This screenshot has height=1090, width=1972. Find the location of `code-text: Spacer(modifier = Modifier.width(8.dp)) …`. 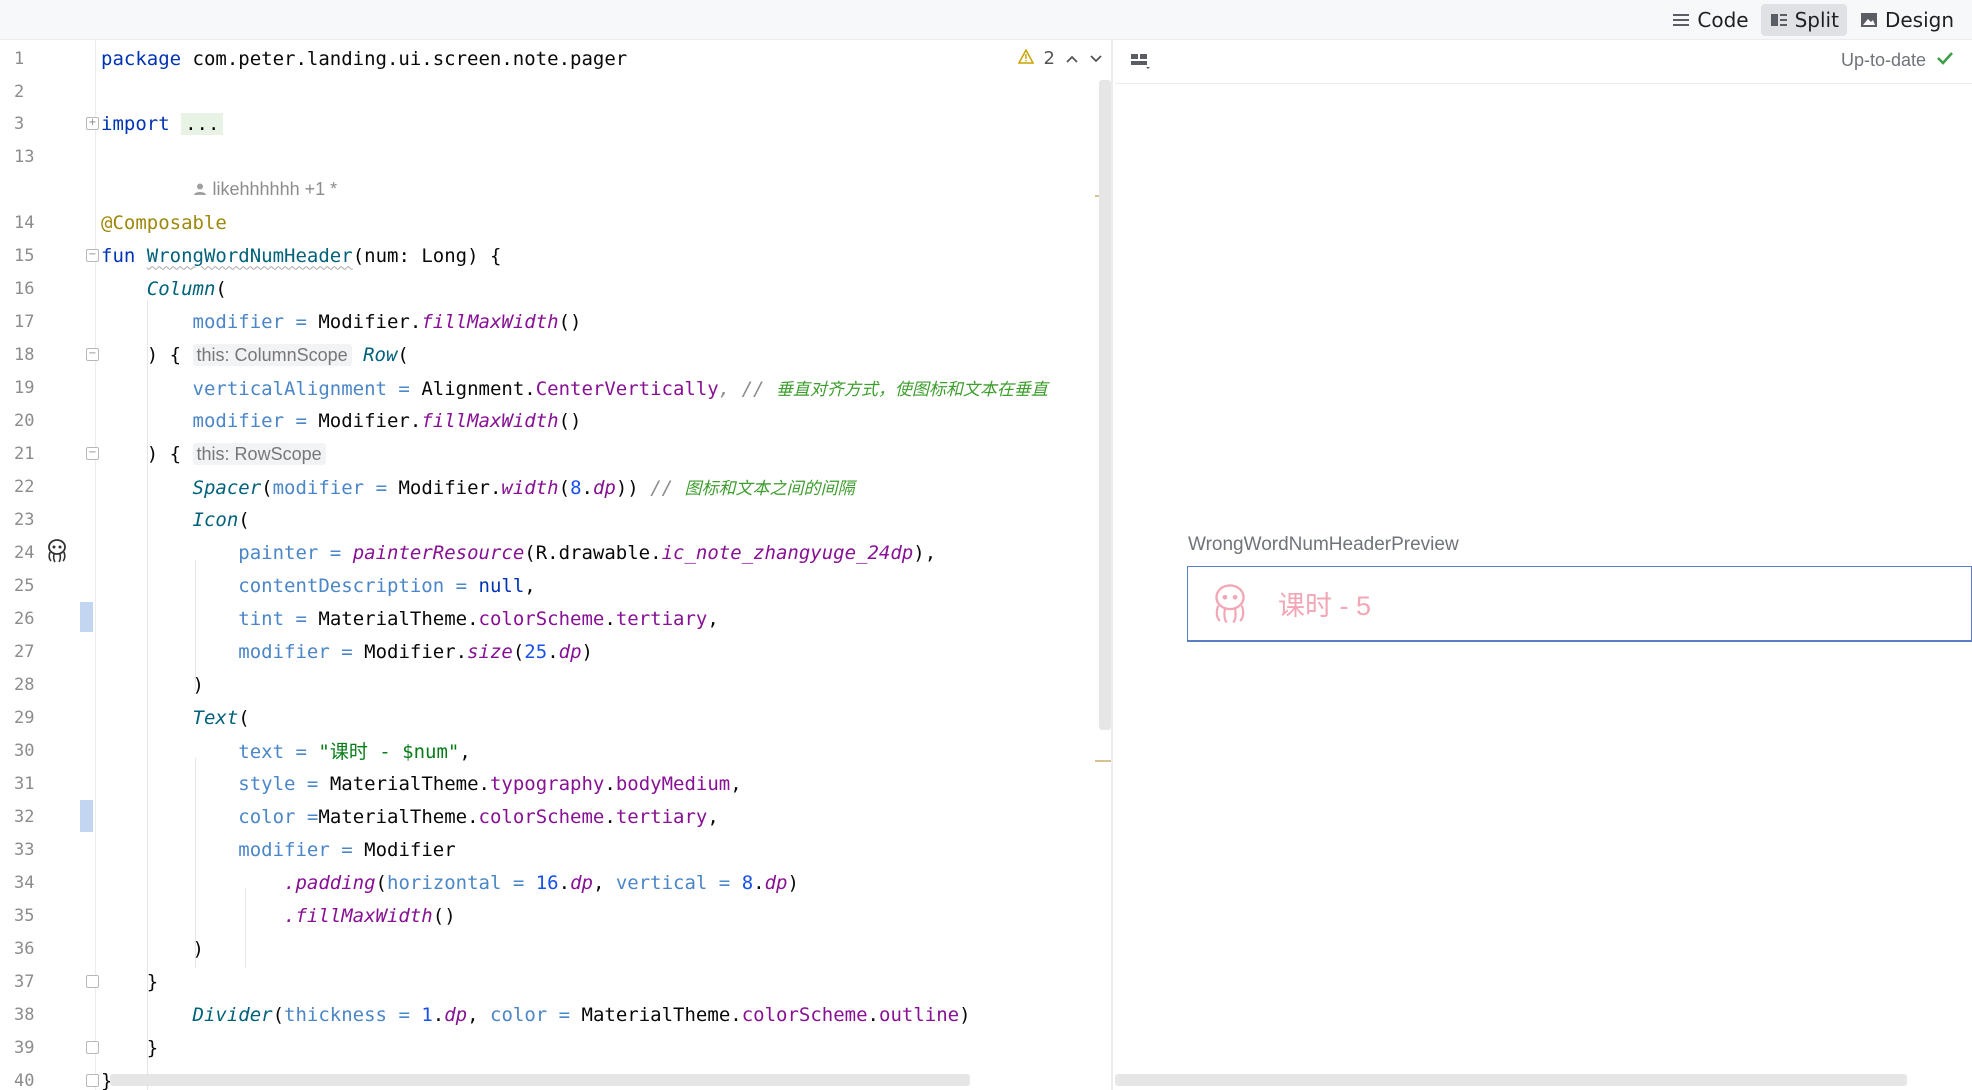

code-text: Spacer(modifier = Modifier.width(8.dp)) … is located at coordinates (523, 488).